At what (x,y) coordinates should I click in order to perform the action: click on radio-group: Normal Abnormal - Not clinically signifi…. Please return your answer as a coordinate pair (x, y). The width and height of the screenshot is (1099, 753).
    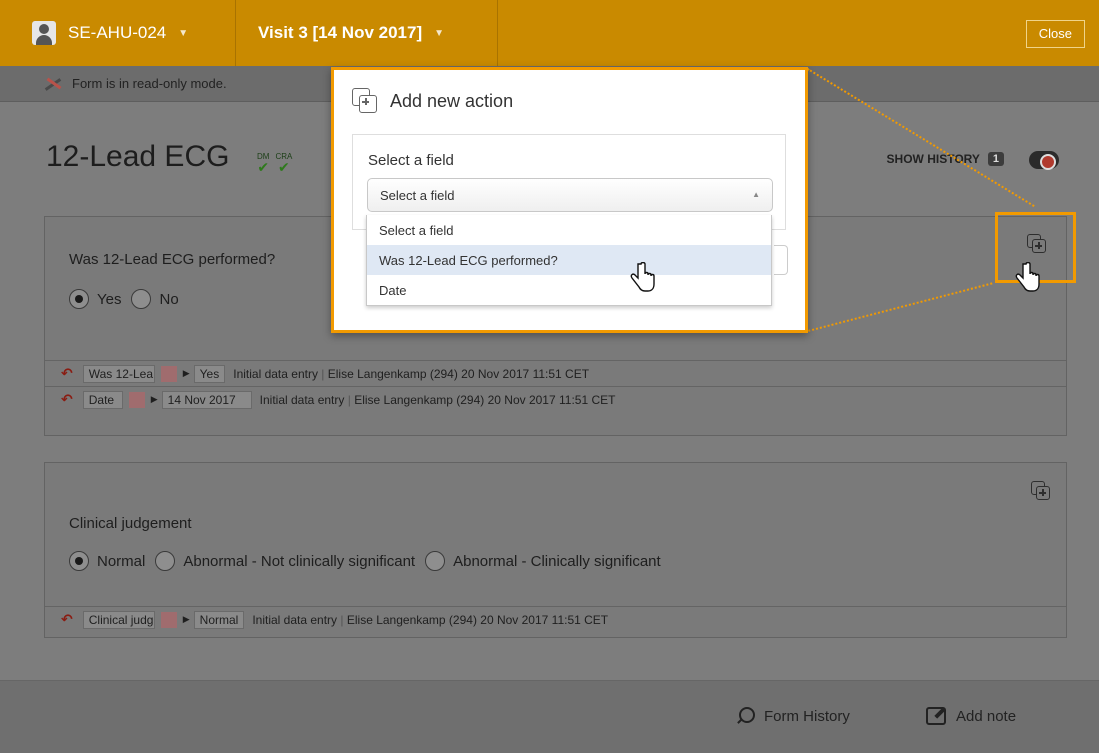
    Looking at the image, I should click on (370, 561).